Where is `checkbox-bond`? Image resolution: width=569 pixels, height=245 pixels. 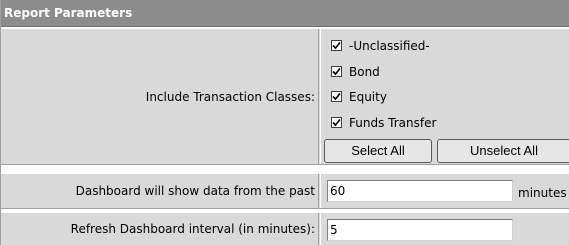
checkbox-bond is located at coordinates (336, 71).